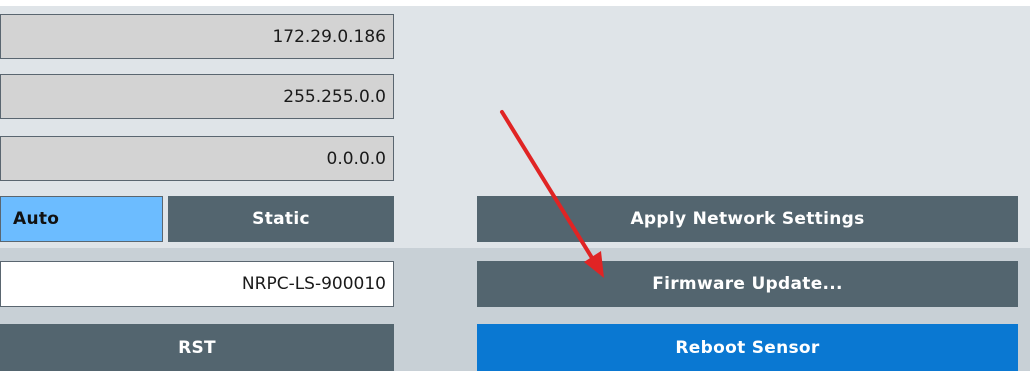  Describe the element at coordinates (81, 219) in the screenshot. I see `mode-auto-button: Auto` at that location.